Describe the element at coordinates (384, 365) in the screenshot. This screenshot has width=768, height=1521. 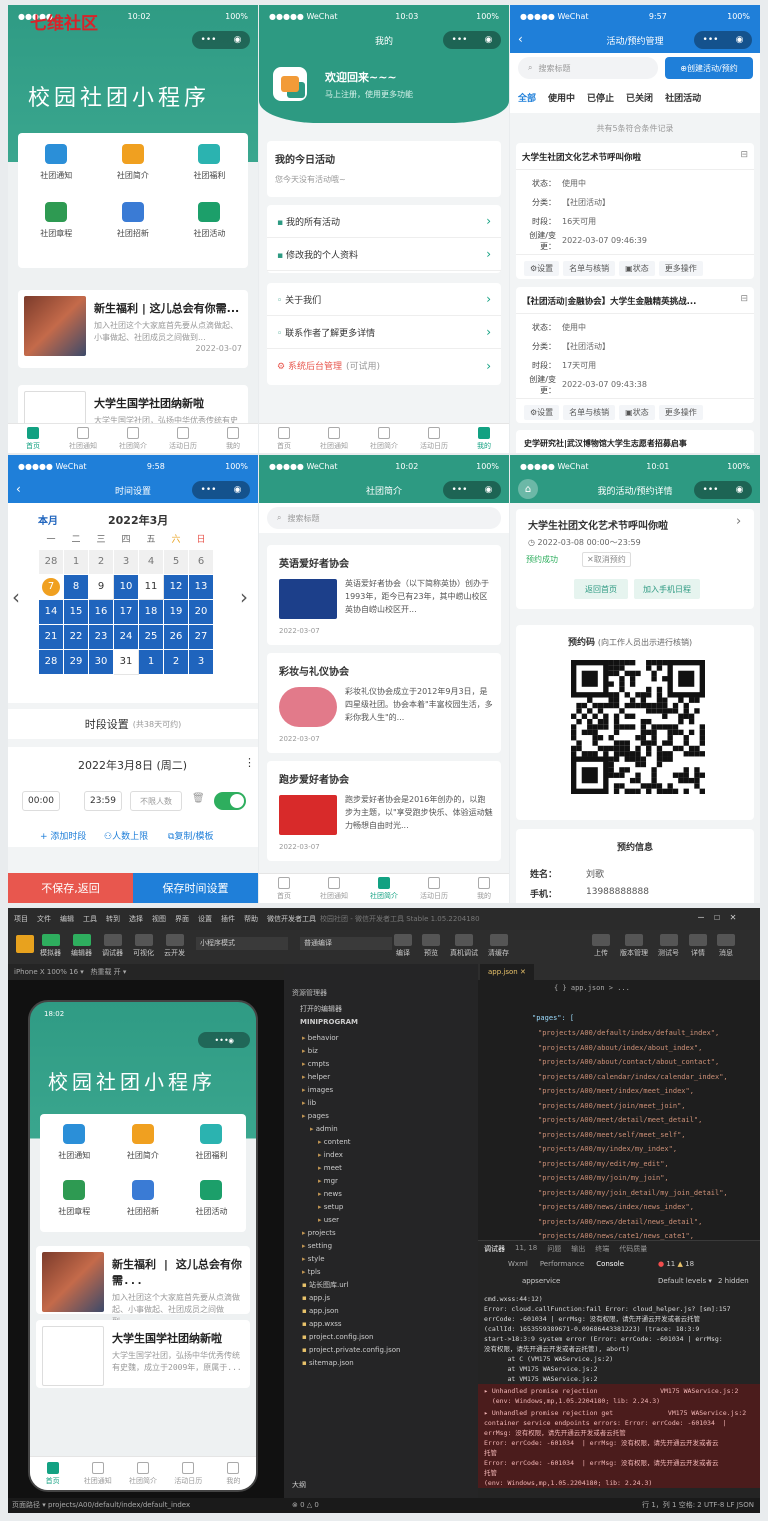
I see `admin-row: ⚙ 系统后台管理 (可试用) ›` at that location.